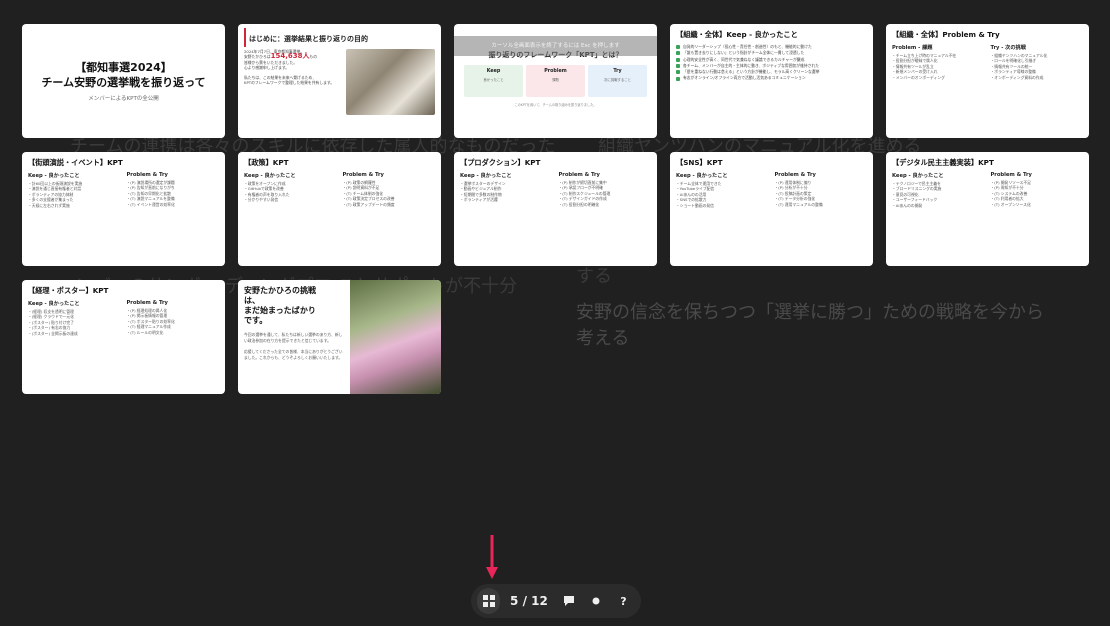 The width and height of the screenshot is (1110, 626). What do you see at coordinates (479, 200) in the screenshot?
I see `bullet: ・ボランティアが活躍` at bounding box center [479, 200].